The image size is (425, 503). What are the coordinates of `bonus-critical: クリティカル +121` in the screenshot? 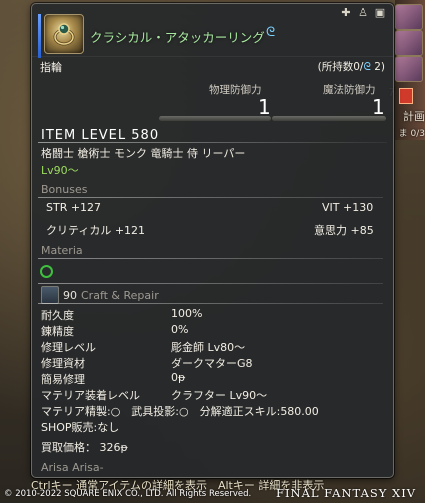 It's located at (96, 230).